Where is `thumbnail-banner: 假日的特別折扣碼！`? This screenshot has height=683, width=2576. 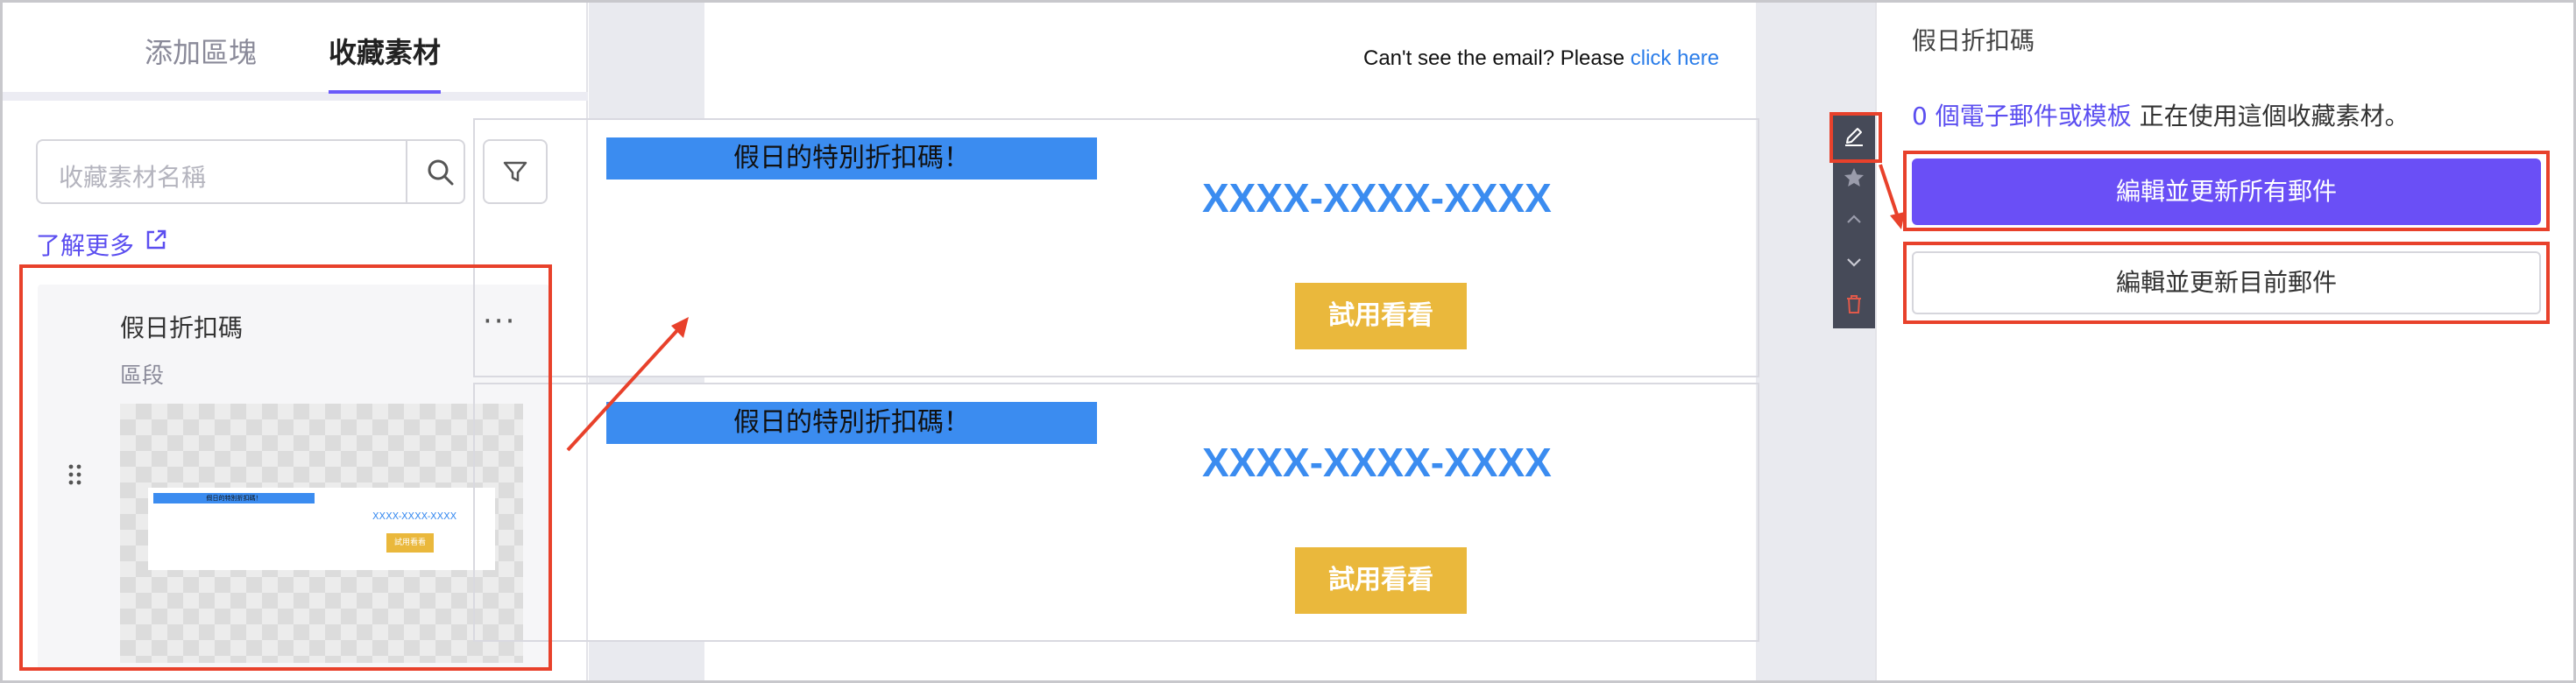 thumbnail-banner: 假日的特別折扣碼！ is located at coordinates (234, 498).